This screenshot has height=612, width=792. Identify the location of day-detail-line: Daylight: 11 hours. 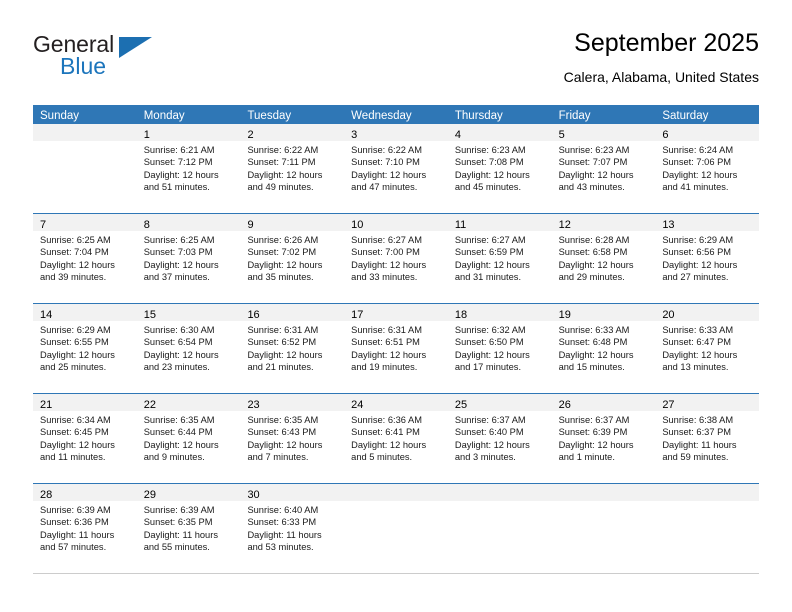
(180, 534).